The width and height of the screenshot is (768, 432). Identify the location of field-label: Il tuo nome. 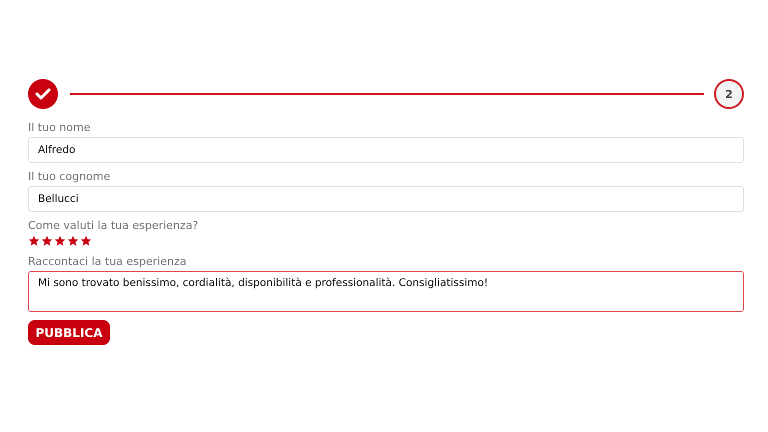
(60, 127).